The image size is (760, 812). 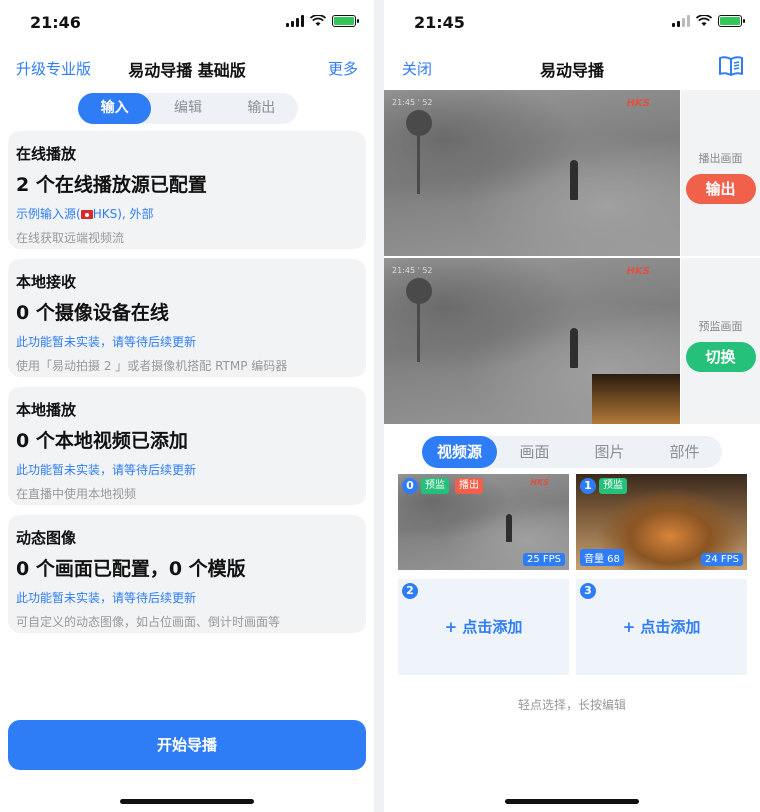 What do you see at coordinates (602, 557) in the screenshot?
I see `volume-badge: 音量 68` at bounding box center [602, 557].